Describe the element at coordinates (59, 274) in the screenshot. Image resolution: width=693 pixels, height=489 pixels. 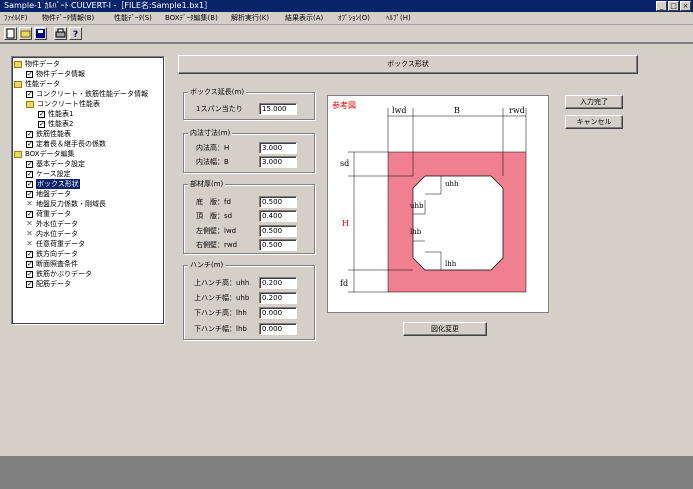
I see `tree-node: ✓ 鉄筋かぶりデータ` at that location.